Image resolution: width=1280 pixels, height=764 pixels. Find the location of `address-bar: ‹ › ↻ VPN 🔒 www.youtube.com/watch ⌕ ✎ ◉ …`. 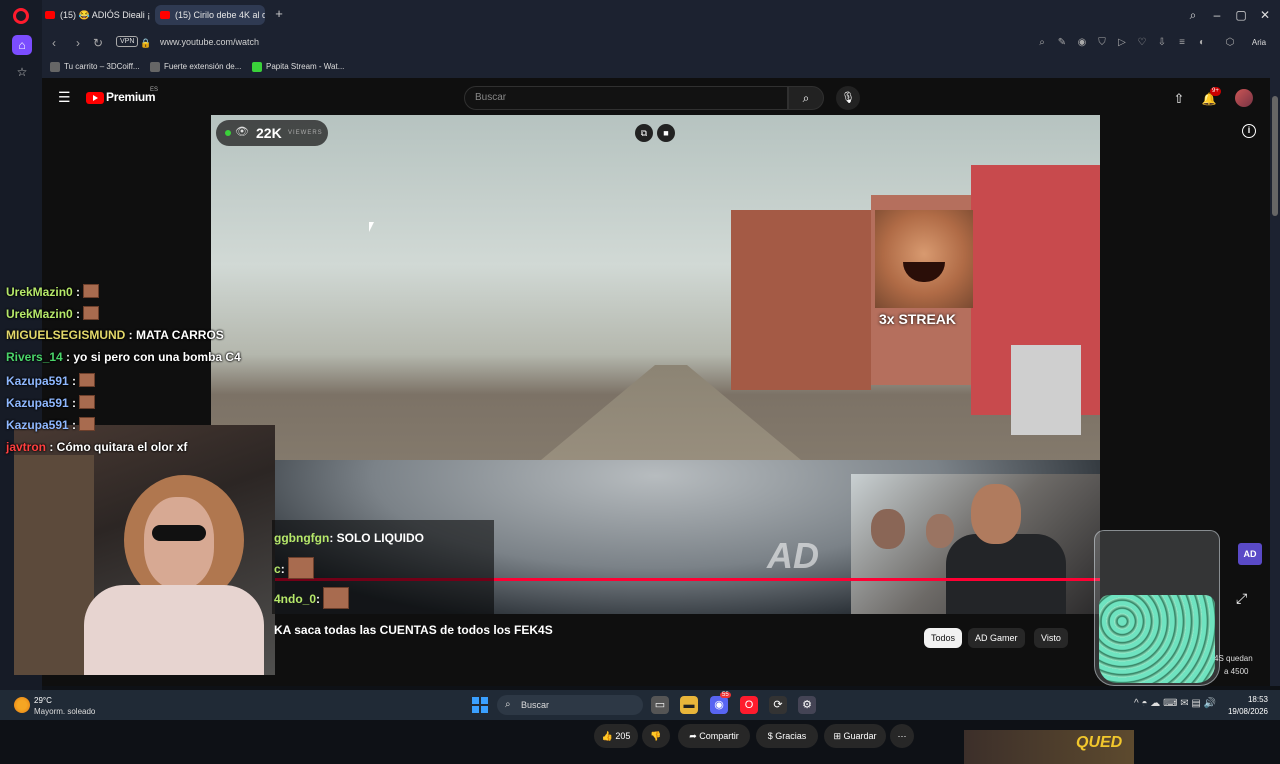

address-bar: ‹ › ↻ VPN 🔒 www.youtube.com/watch ⌕ ✎ ◉ … is located at coordinates (661, 43).